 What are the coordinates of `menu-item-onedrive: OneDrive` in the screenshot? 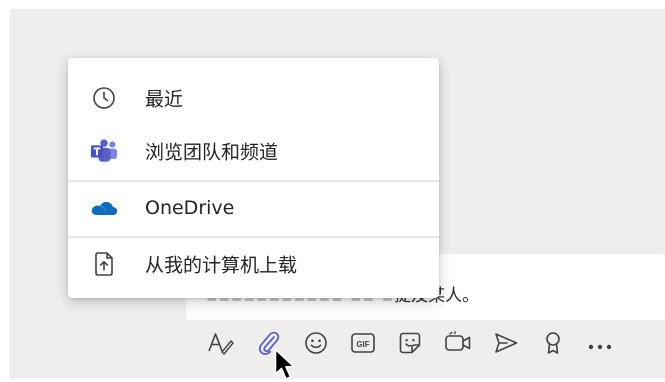 It's located at (253, 208).